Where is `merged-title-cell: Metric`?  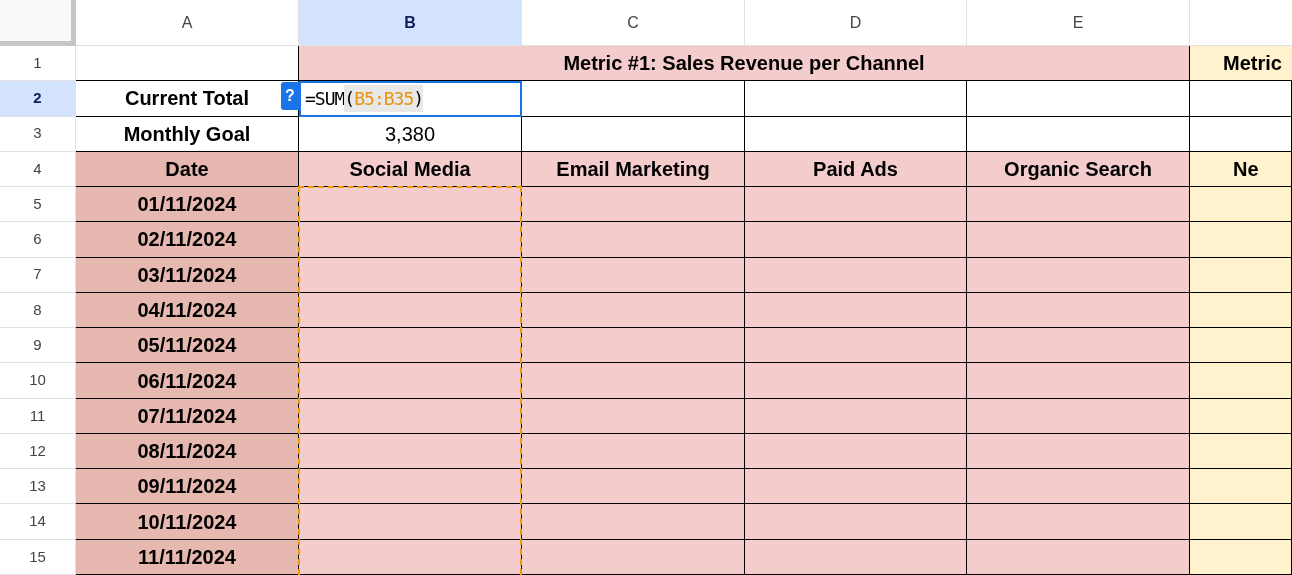
merged-title-cell: Metric is located at coordinates (1241, 64).